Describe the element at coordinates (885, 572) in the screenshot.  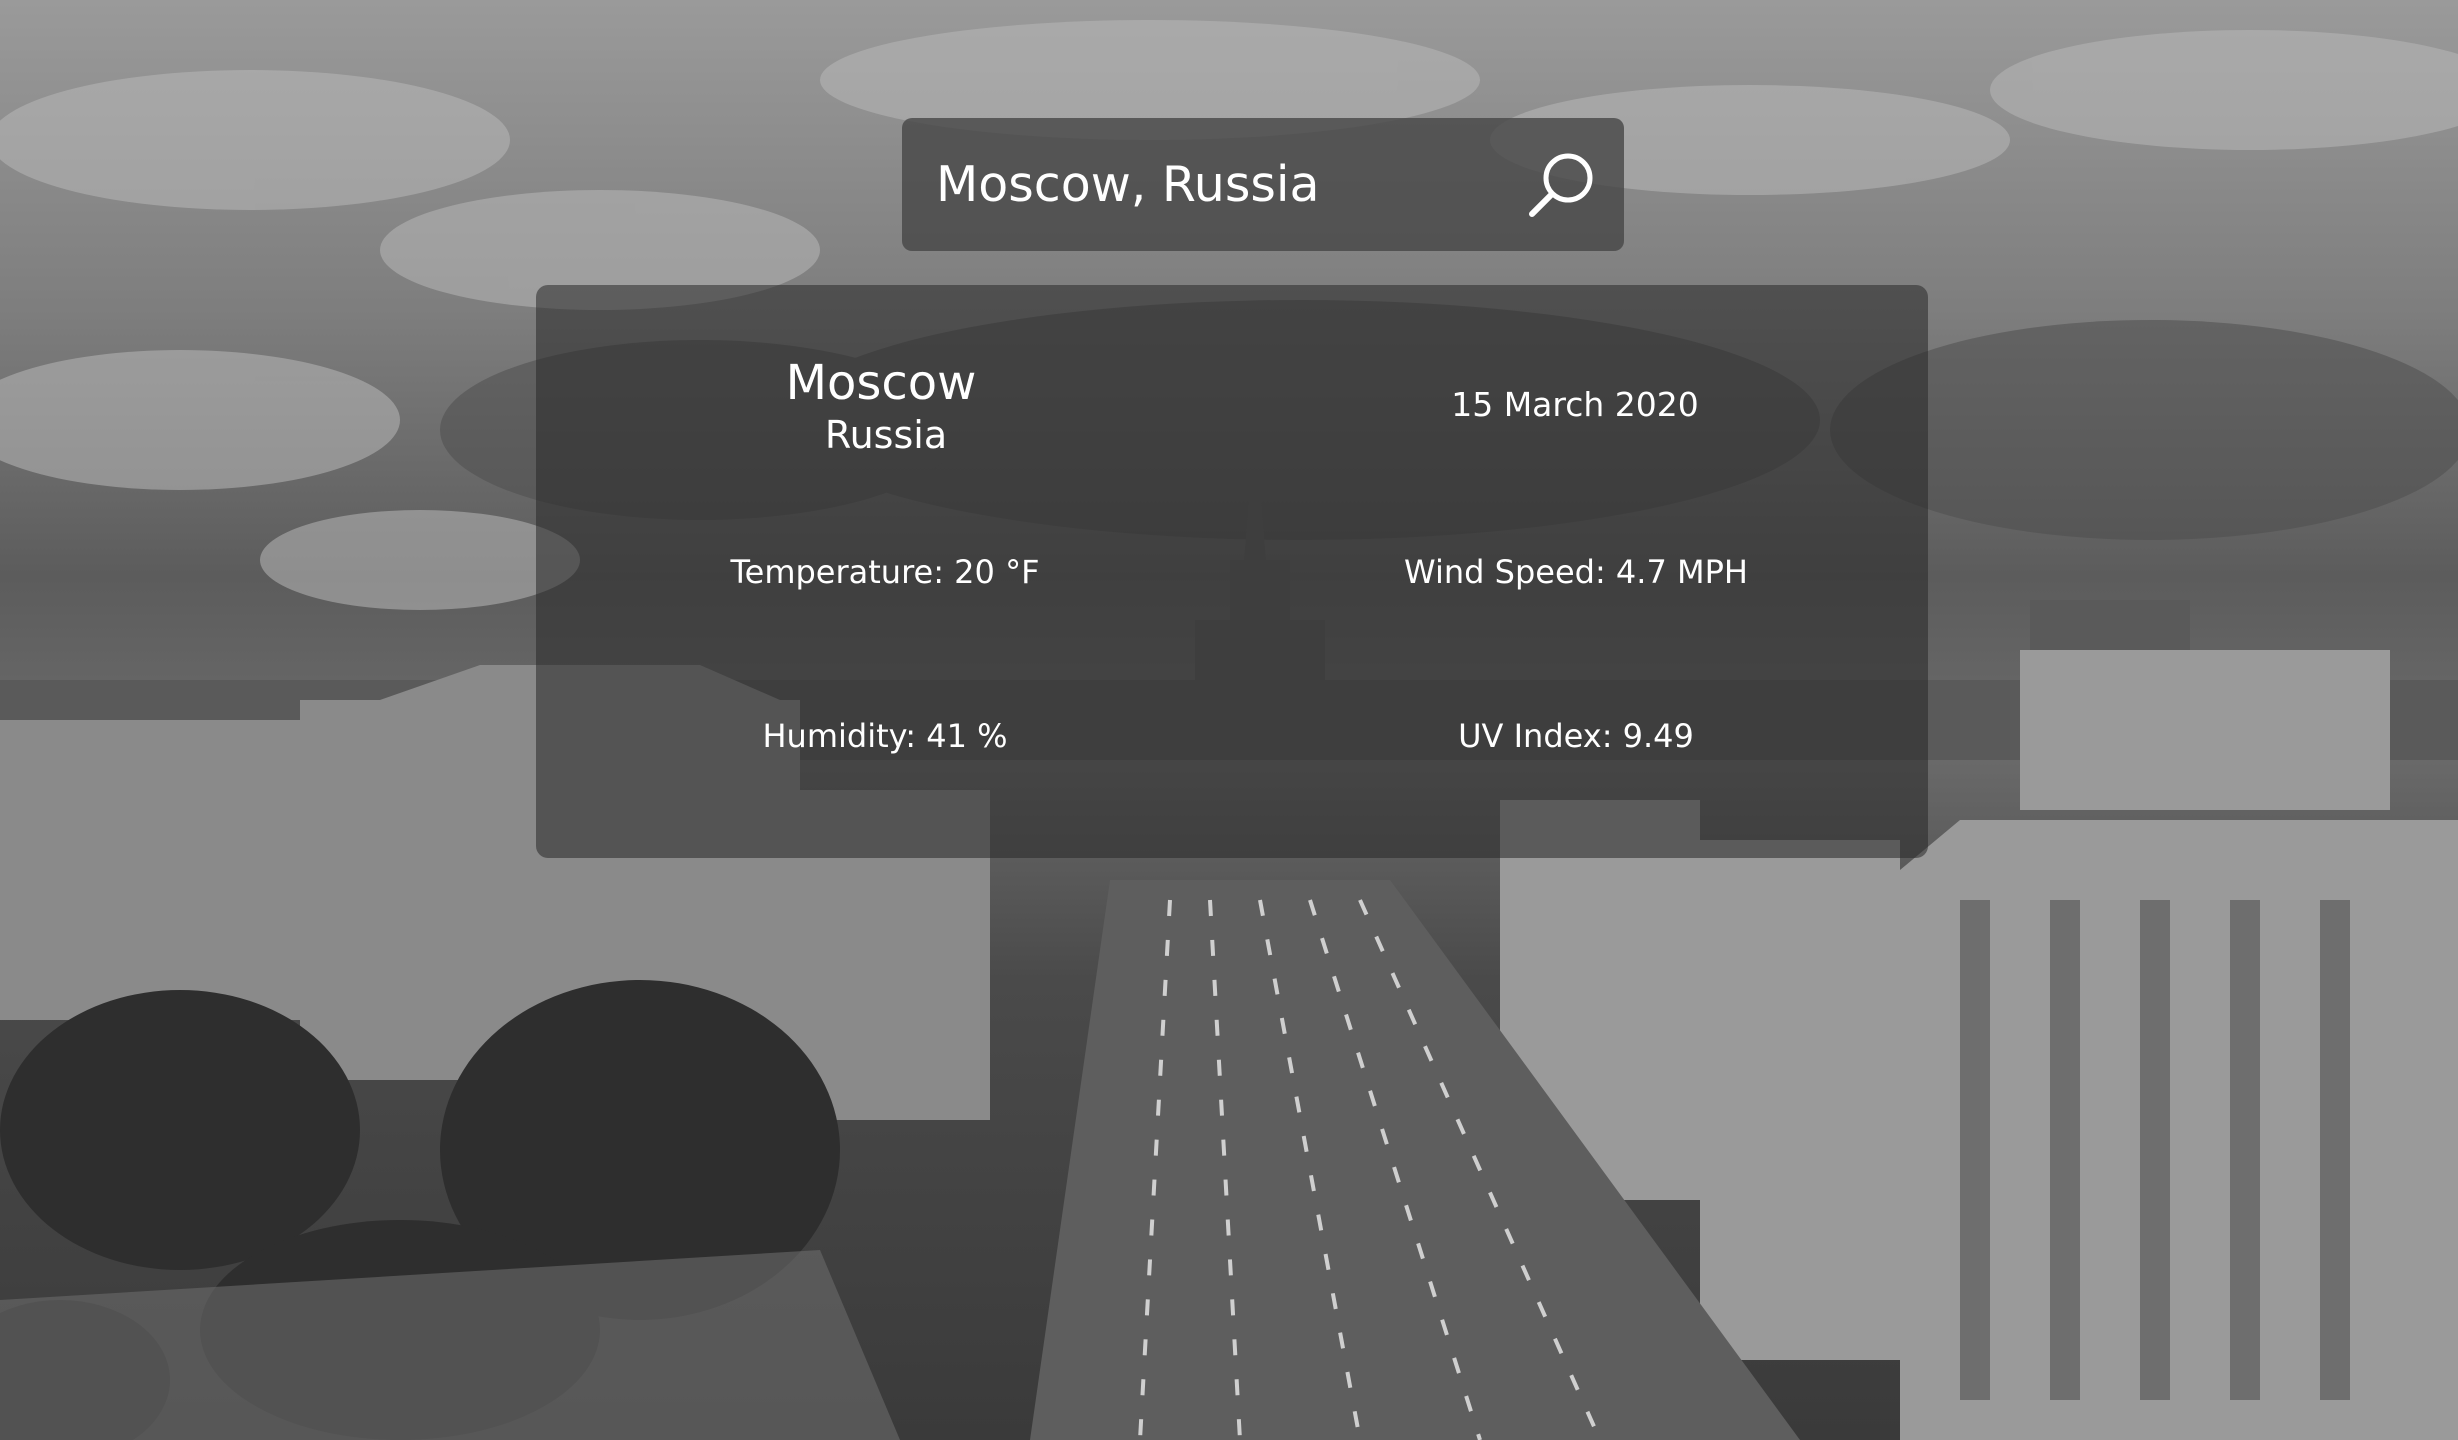
I see `temperature-label: Temperature: 20 °F` at that location.